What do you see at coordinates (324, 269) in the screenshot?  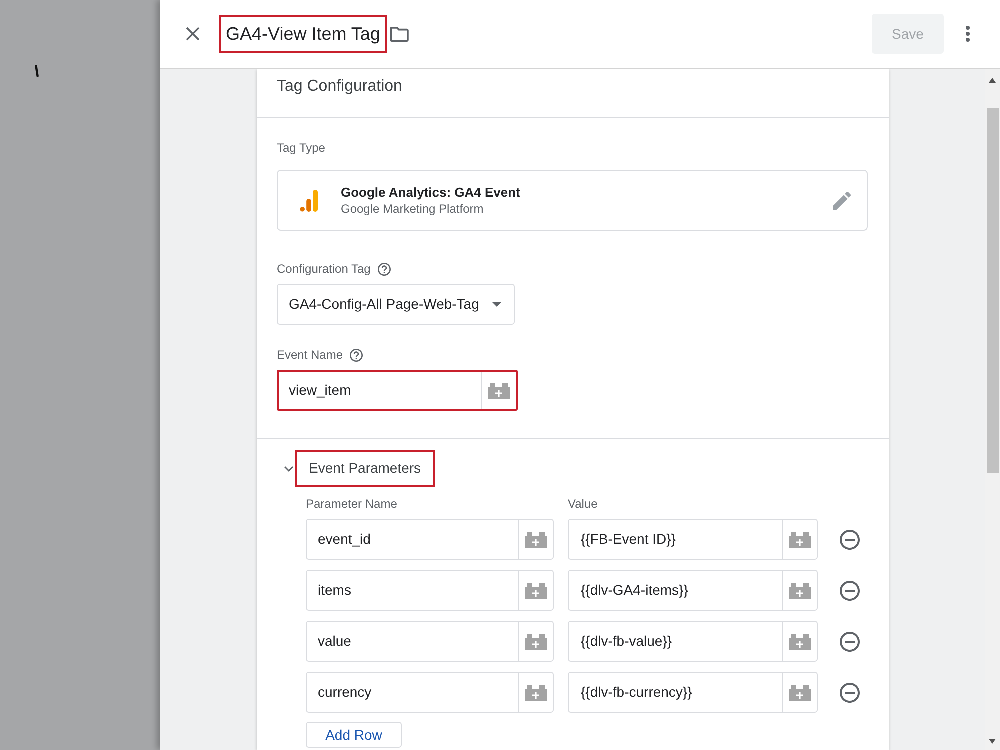 I see `field-label: Configuration Tag` at bounding box center [324, 269].